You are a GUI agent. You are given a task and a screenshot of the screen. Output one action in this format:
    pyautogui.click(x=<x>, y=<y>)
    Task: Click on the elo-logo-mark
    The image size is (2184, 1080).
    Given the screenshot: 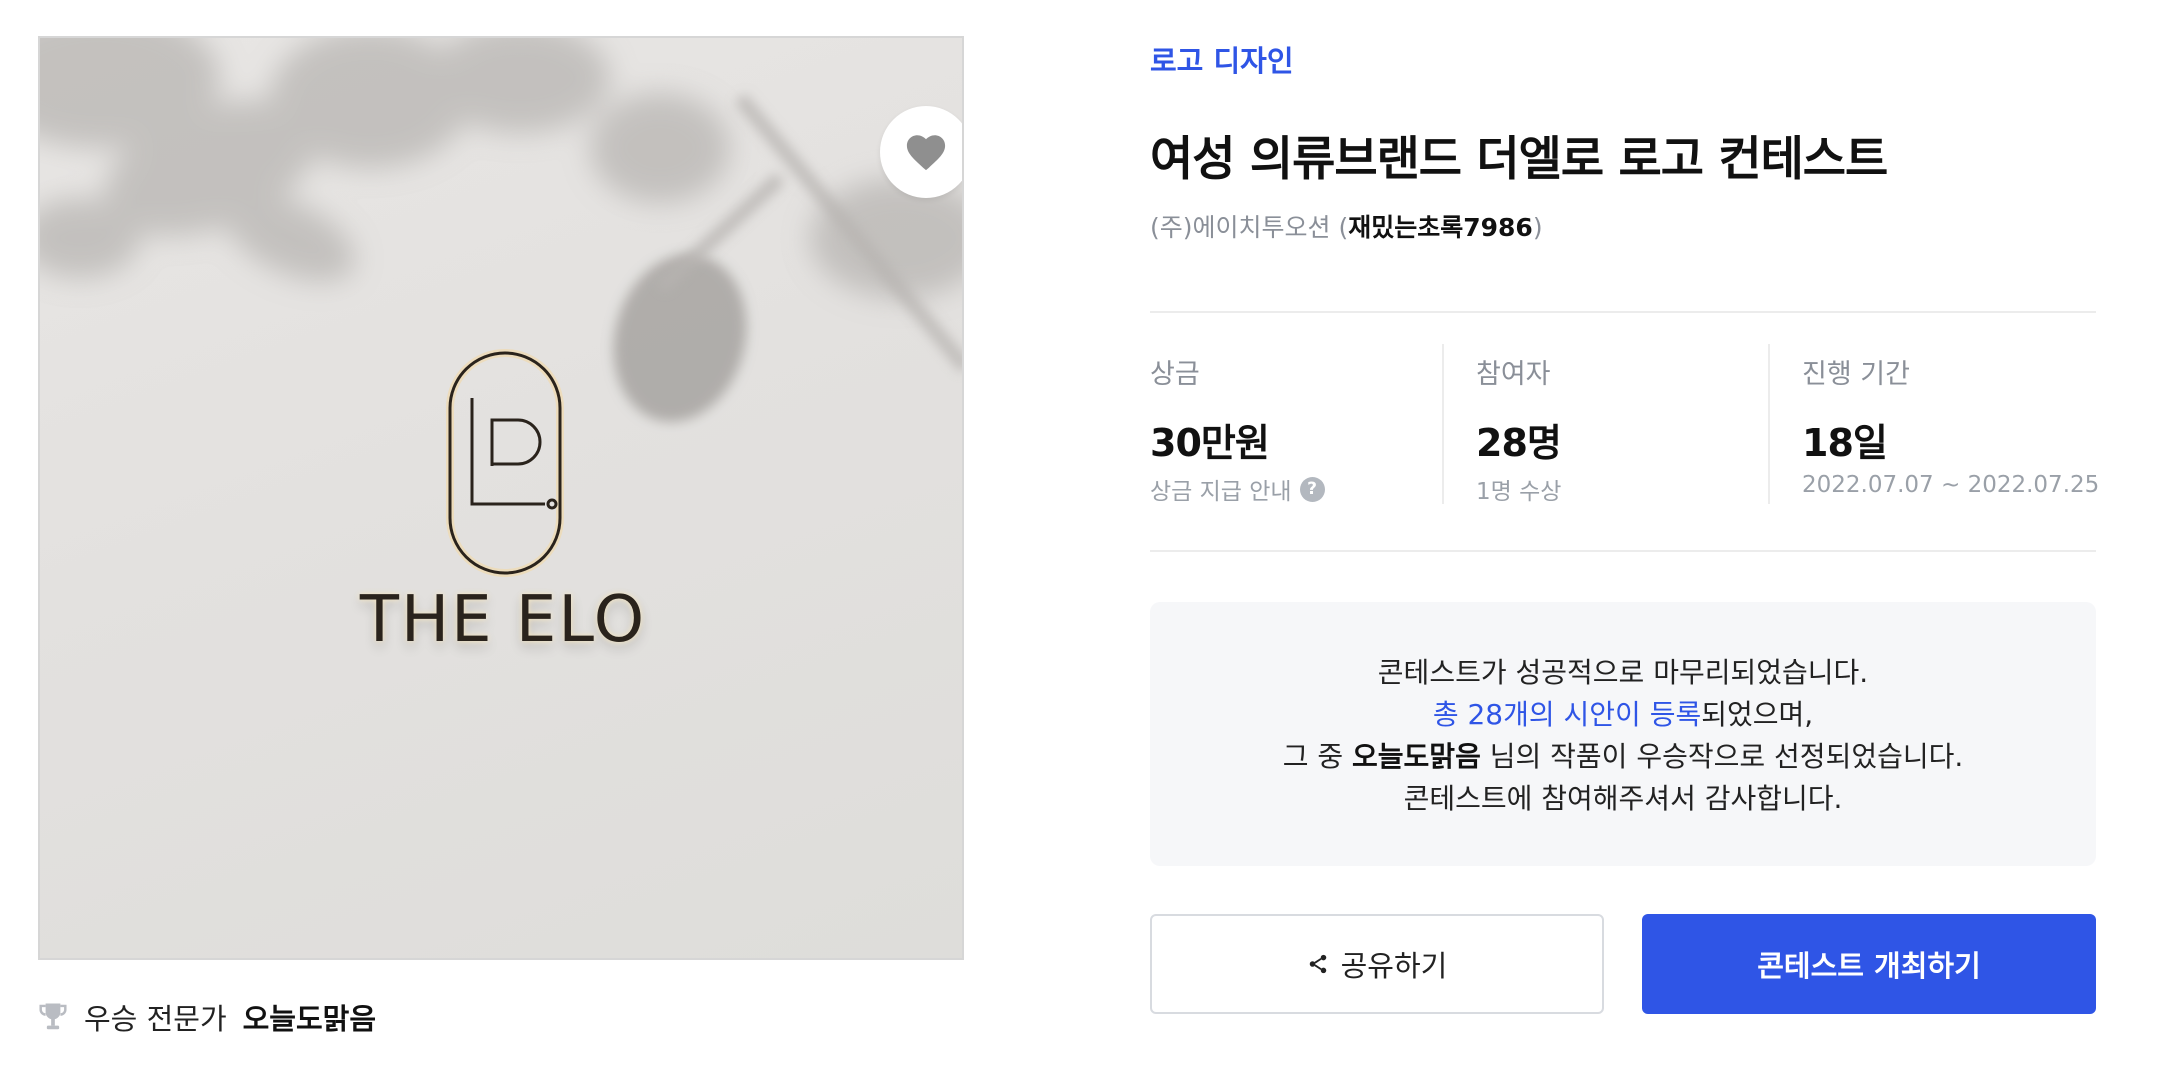 What is the action you would take?
    pyautogui.click(x=505, y=463)
    